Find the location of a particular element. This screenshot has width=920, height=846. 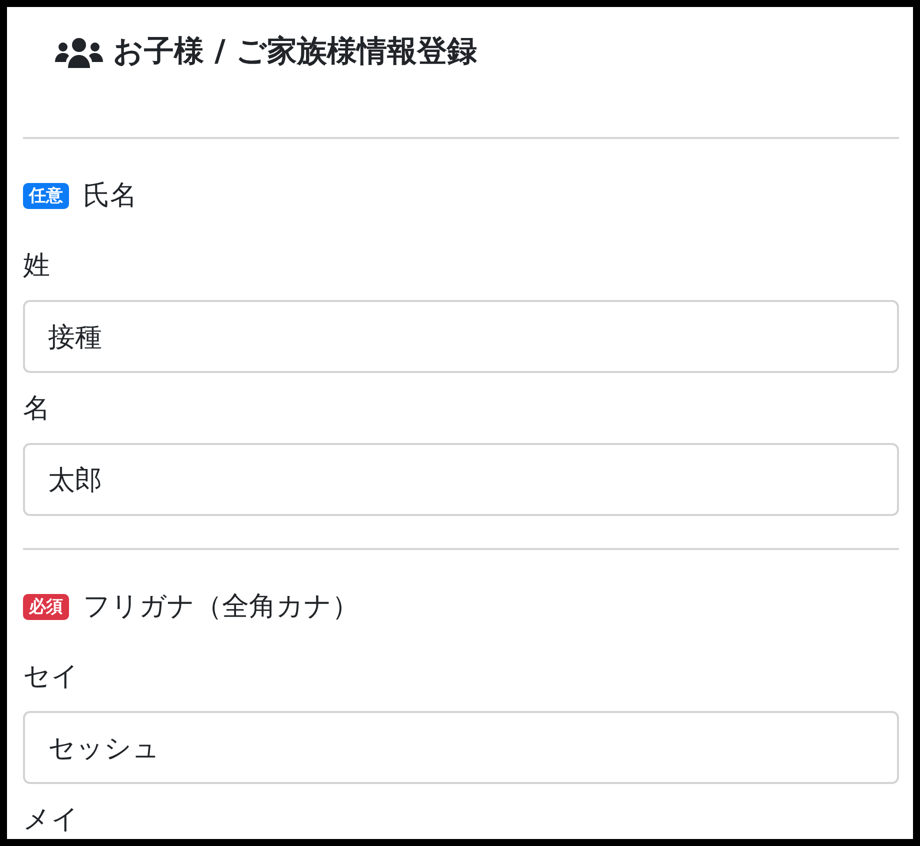

page-title: お子様 / ご家族様情報登録 is located at coordinates (295, 52).